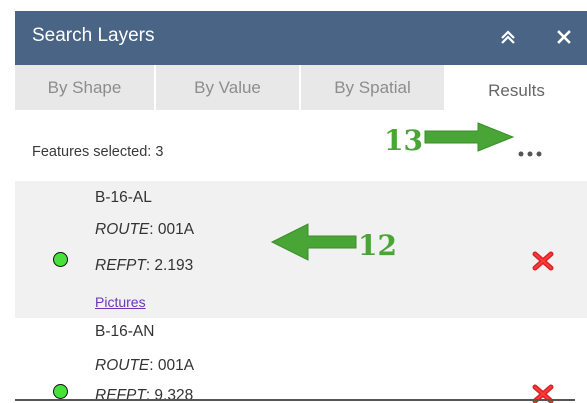  I want to click on callout-number-12: 12, so click(377, 245).